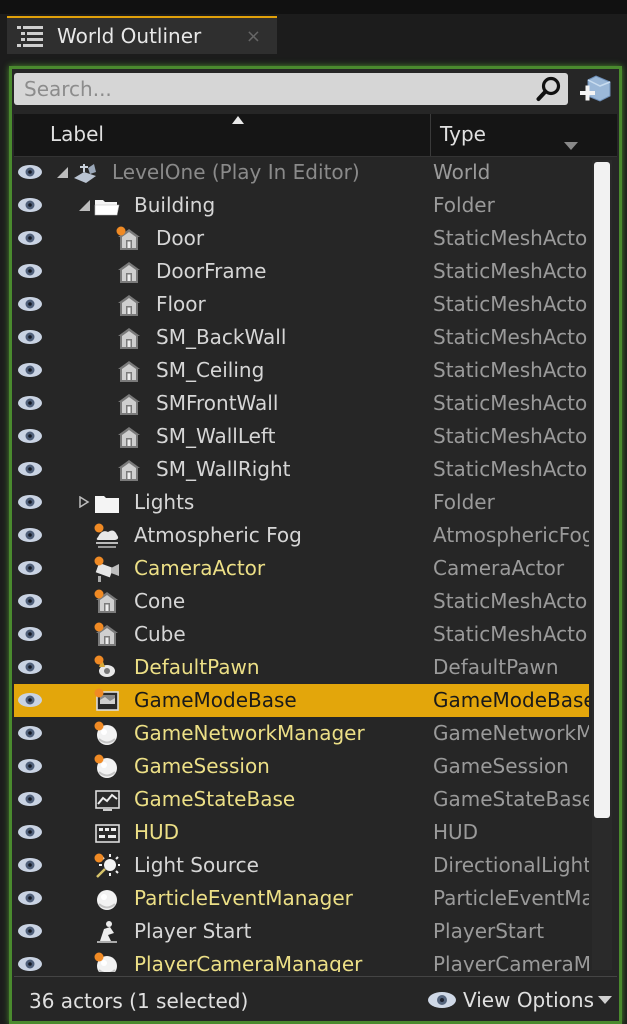 This screenshot has width=627, height=1024. I want to click on outliner-row: Atmospheric Fog AtmosphericFog, so click(301, 535).